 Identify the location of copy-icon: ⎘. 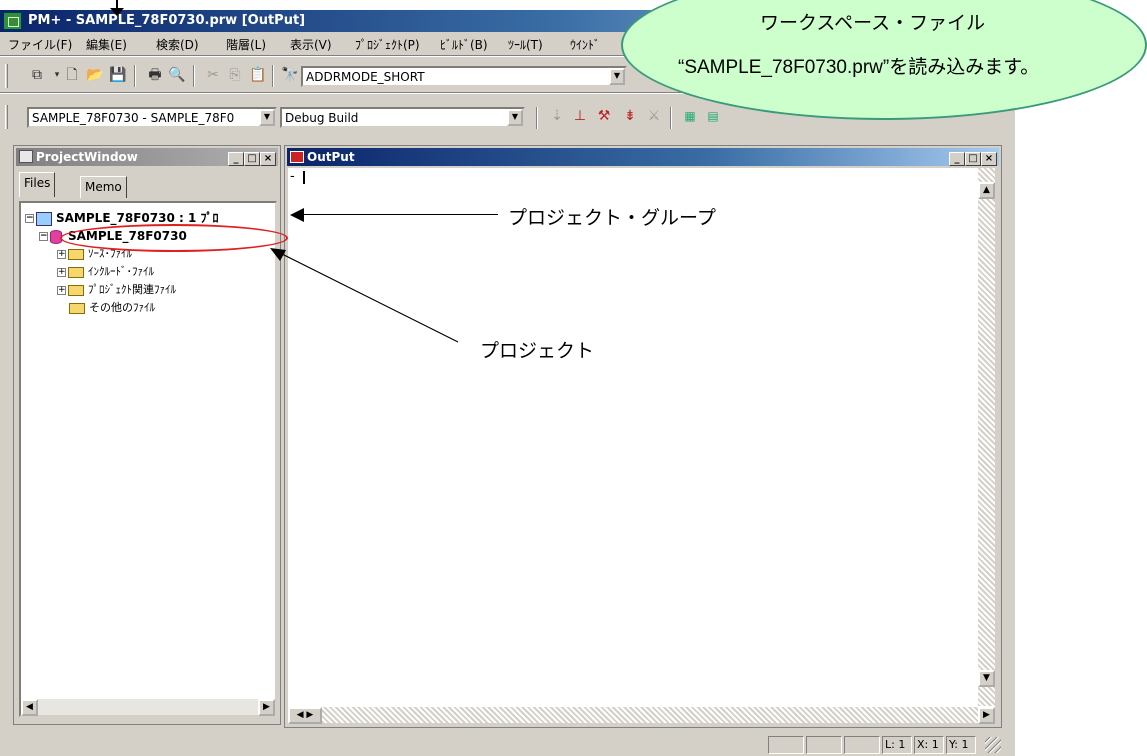
(235, 75).